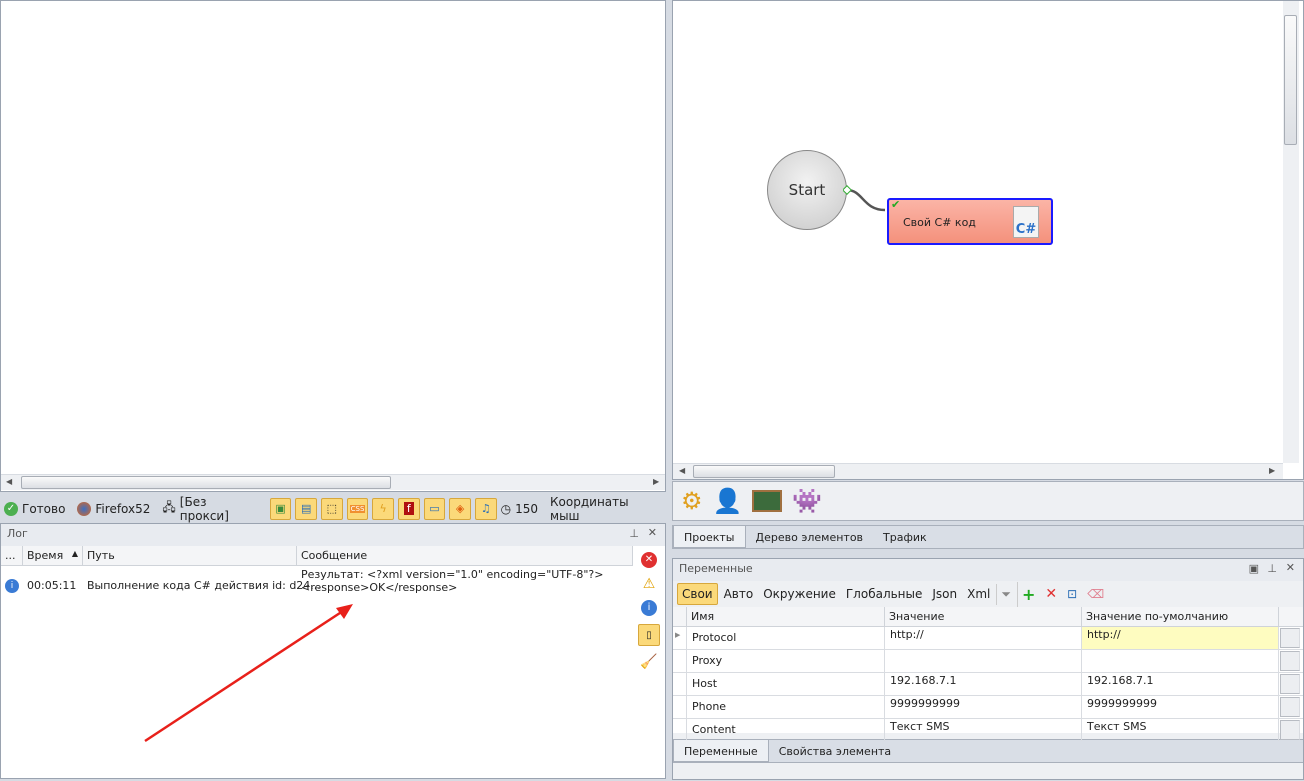 This screenshot has width=1304, height=781. Describe the element at coordinates (786, 684) in the screenshot. I see `variable-name: Host` at that location.